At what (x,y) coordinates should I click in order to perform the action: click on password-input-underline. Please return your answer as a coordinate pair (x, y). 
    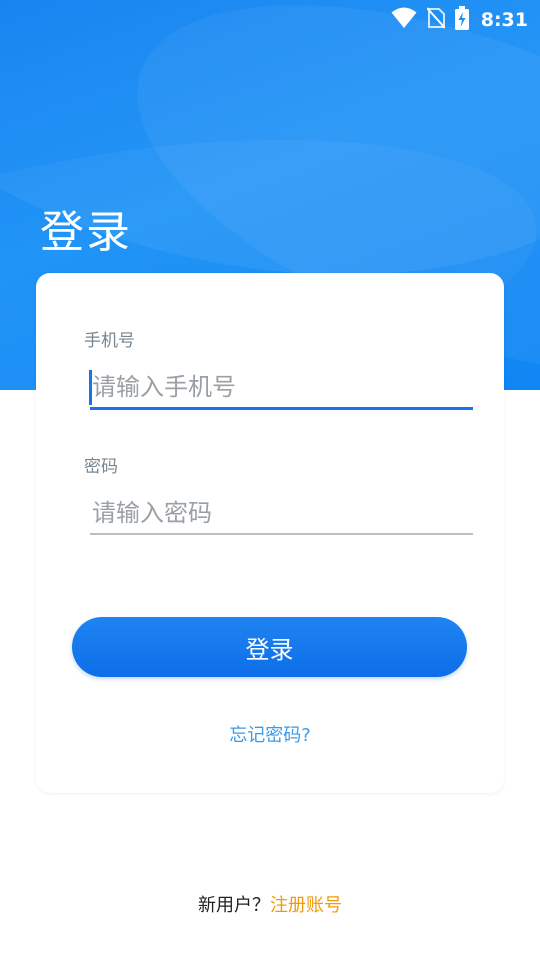
    Looking at the image, I should click on (281, 534).